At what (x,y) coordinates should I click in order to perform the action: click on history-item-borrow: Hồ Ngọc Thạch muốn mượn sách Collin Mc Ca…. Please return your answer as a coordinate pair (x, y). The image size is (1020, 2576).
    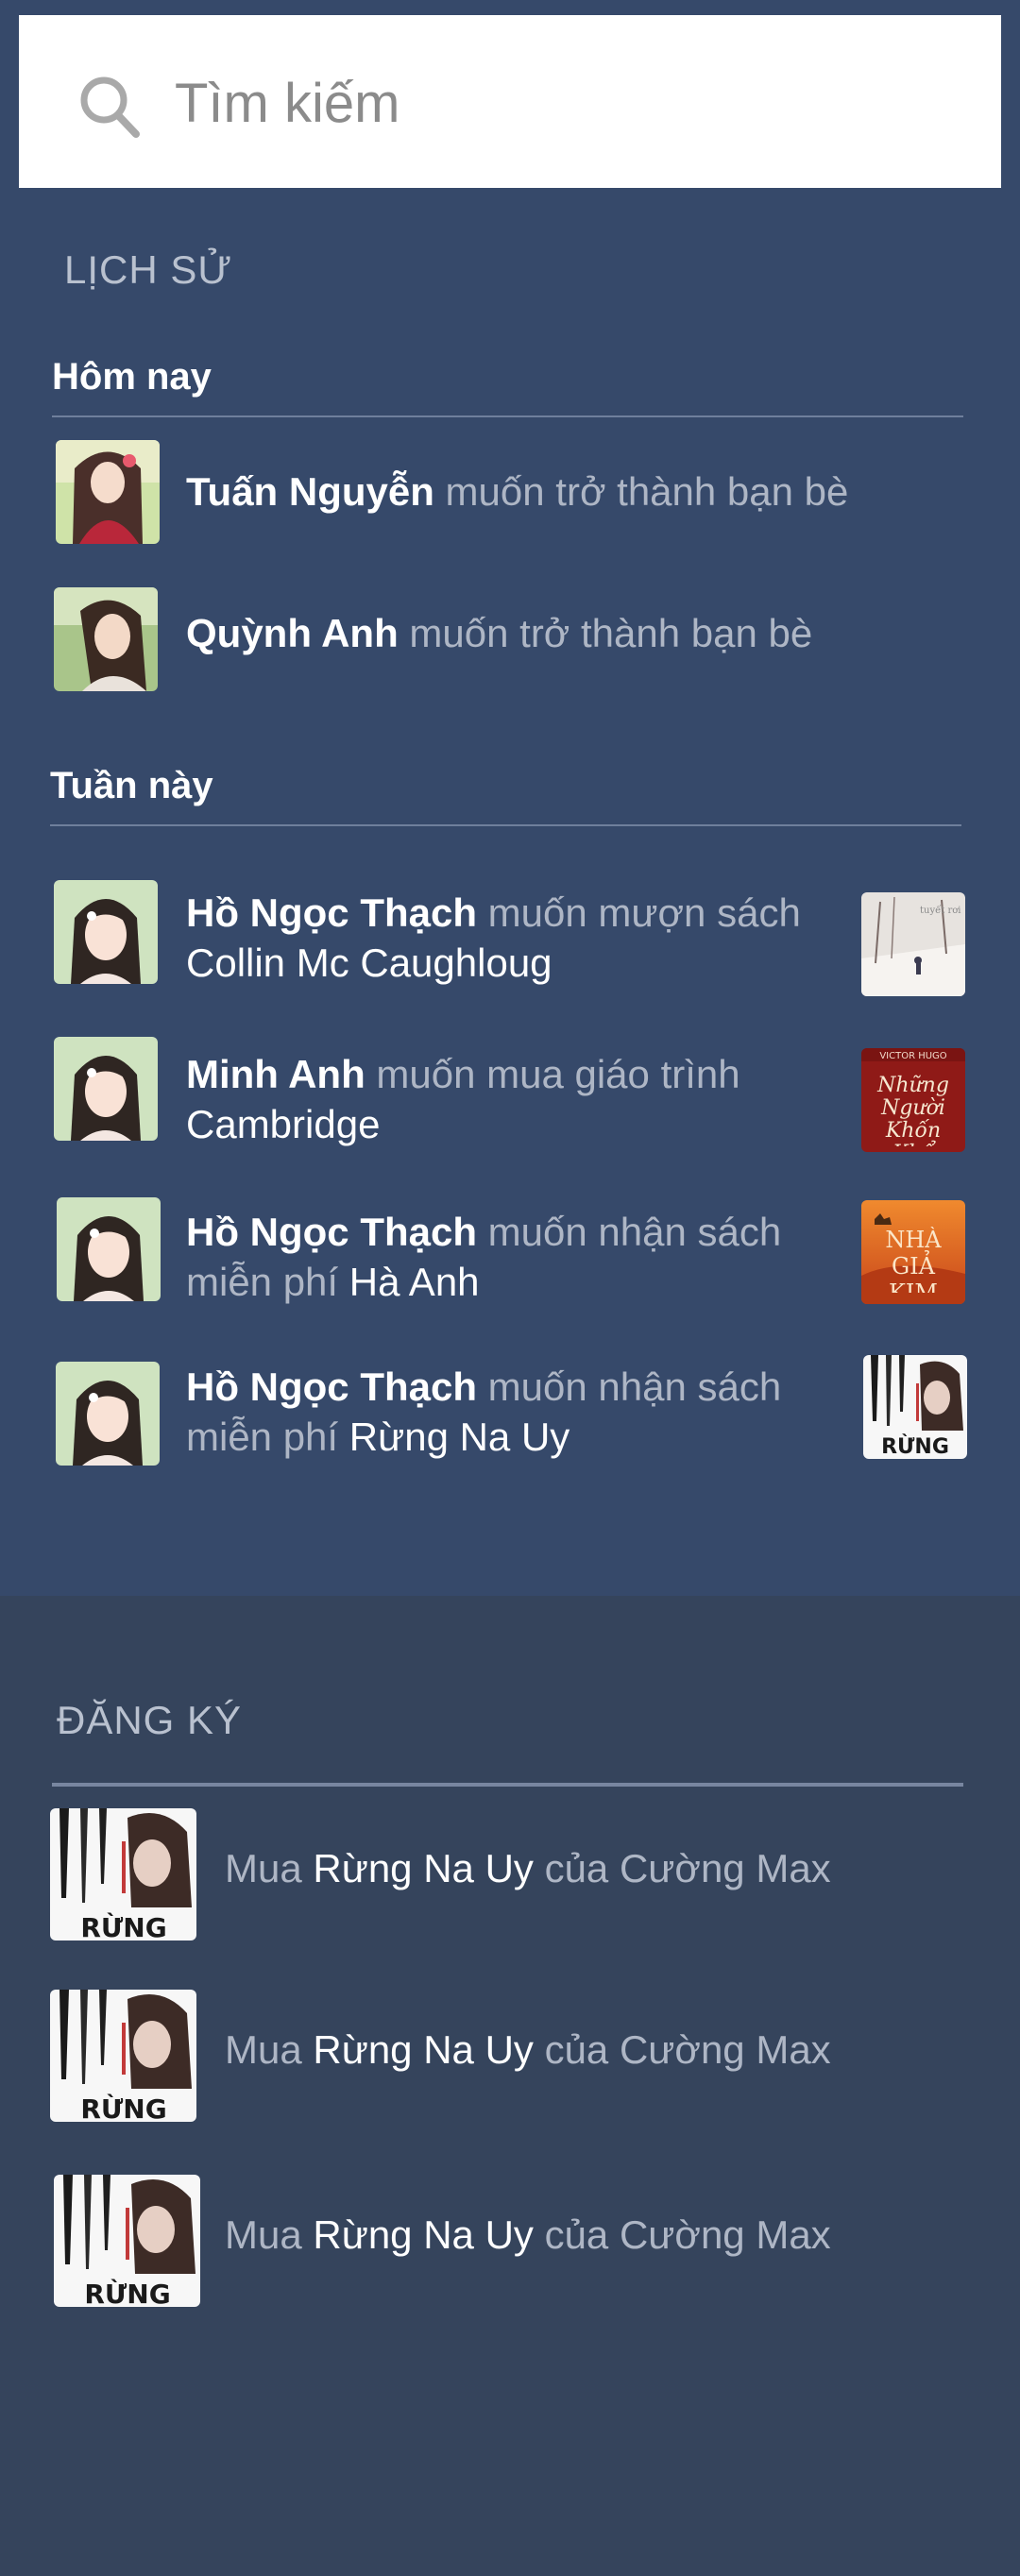
    Looking at the image, I should click on (512, 937).